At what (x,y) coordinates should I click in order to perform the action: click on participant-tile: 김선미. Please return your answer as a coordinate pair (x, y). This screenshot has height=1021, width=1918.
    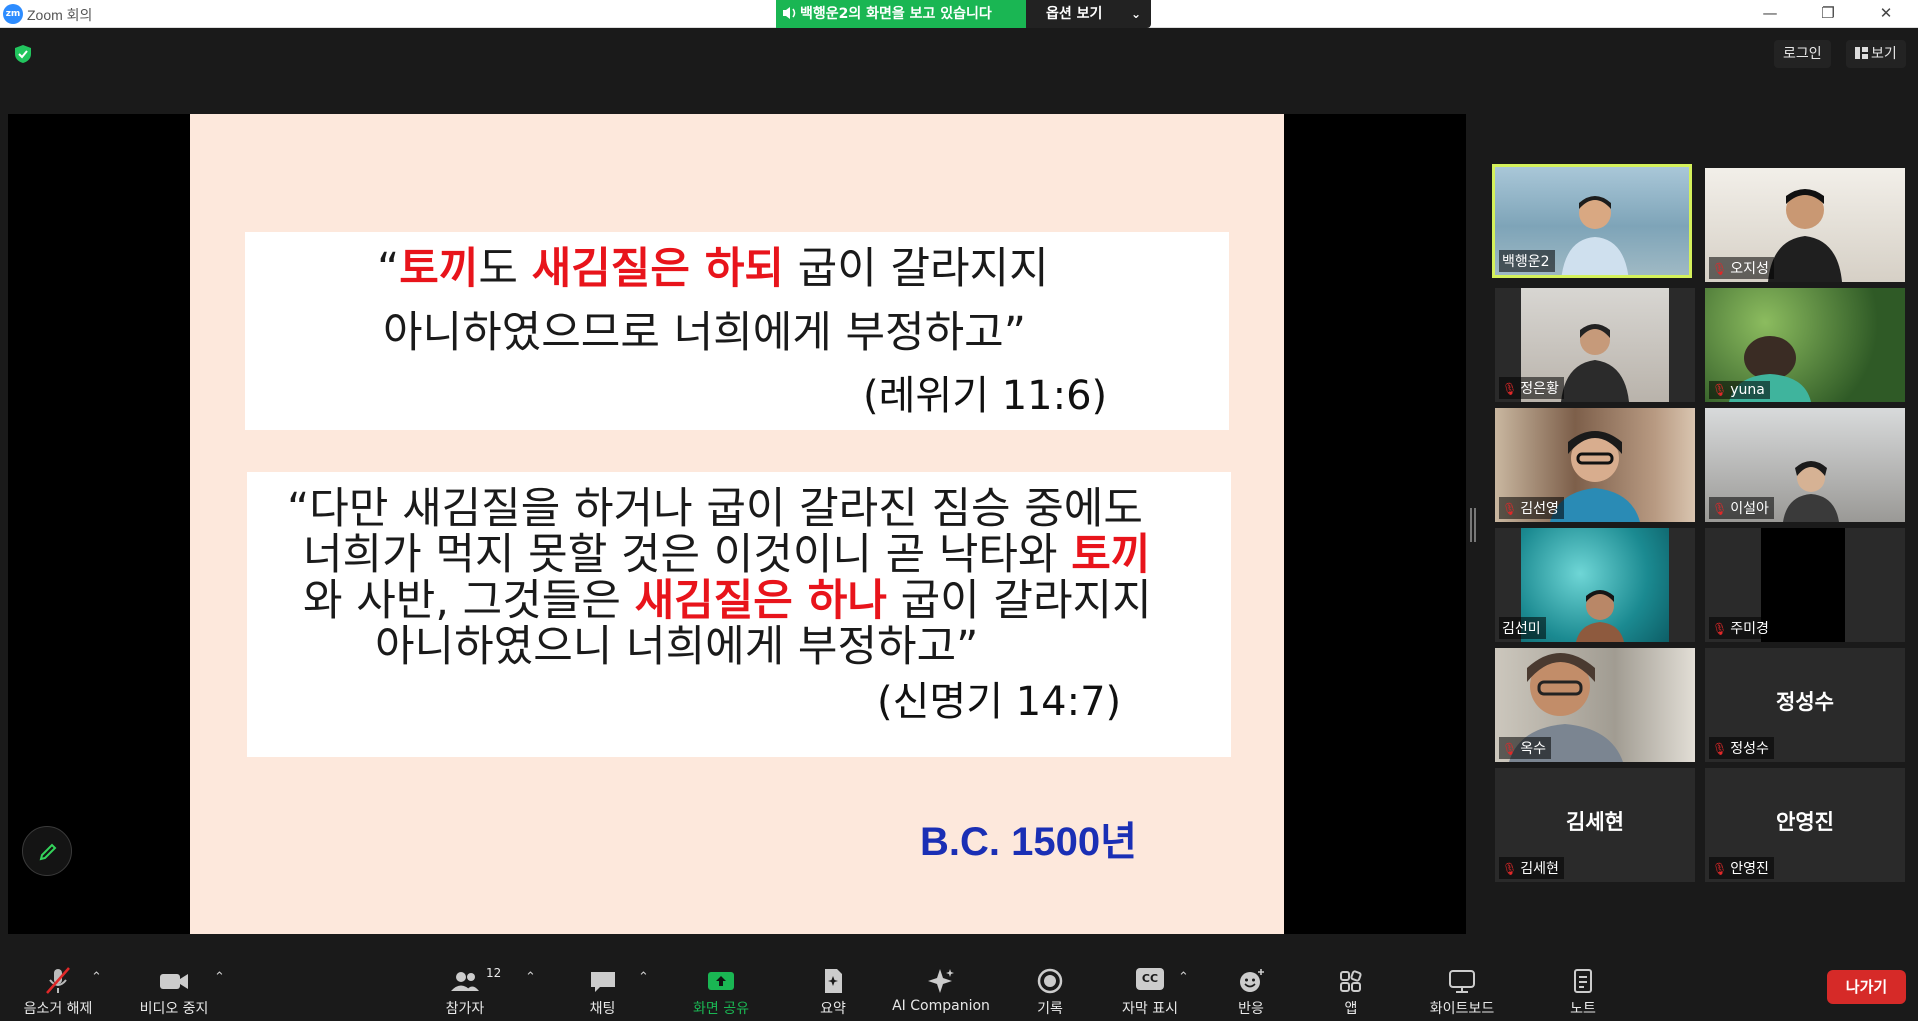
    Looking at the image, I should click on (1595, 585).